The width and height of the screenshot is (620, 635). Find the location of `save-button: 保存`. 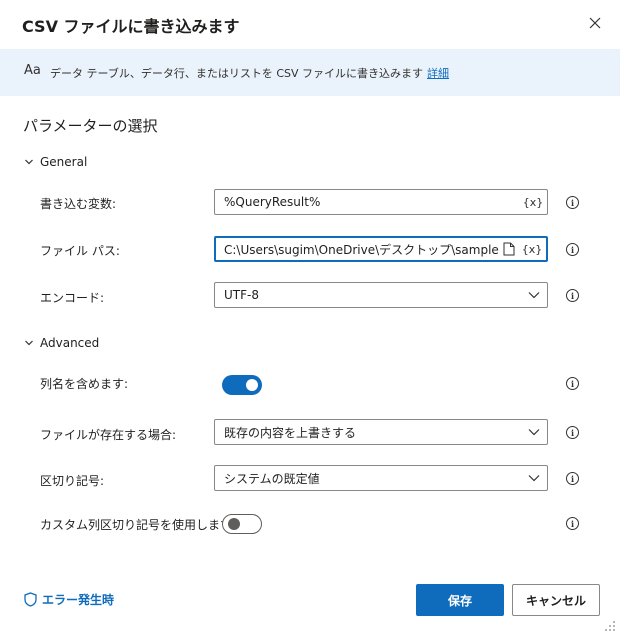

save-button: 保存 is located at coordinates (460, 600).